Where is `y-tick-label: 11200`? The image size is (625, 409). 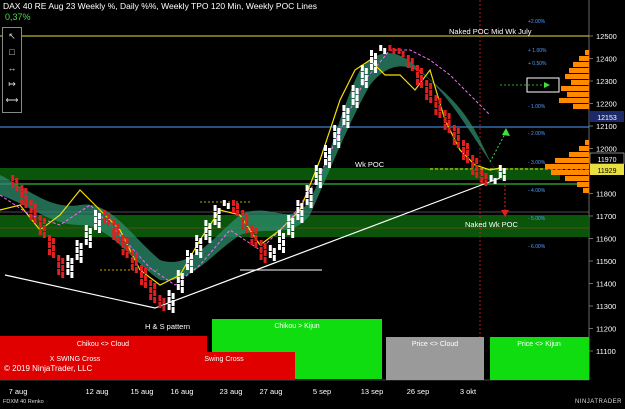 y-tick-label: 11200 is located at coordinates (606, 329).